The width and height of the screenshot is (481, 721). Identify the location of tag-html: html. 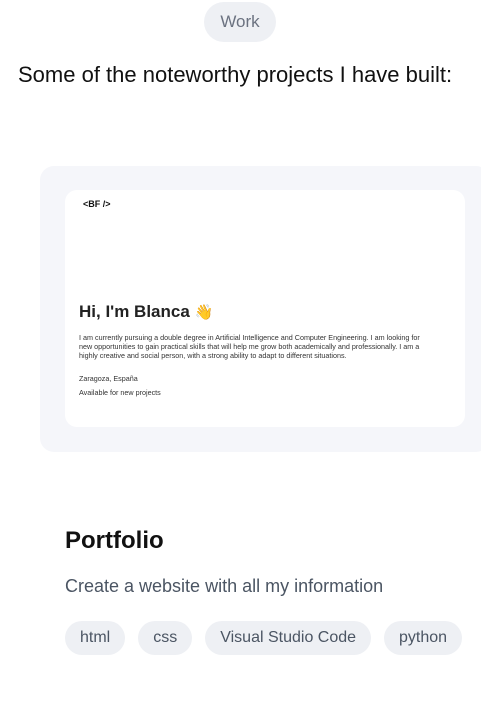
(95, 638).